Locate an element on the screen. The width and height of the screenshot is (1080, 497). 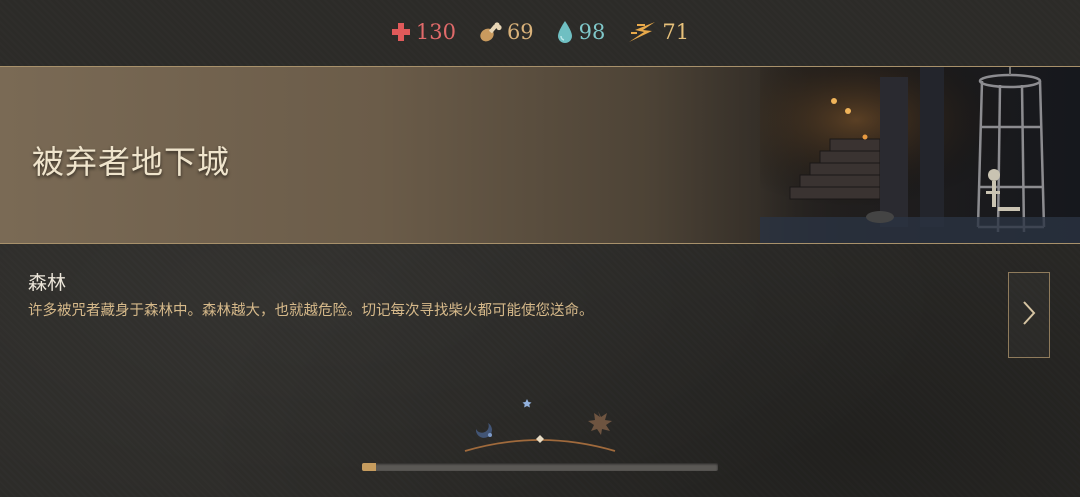
day-progress-fill is located at coordinates (369, 467).